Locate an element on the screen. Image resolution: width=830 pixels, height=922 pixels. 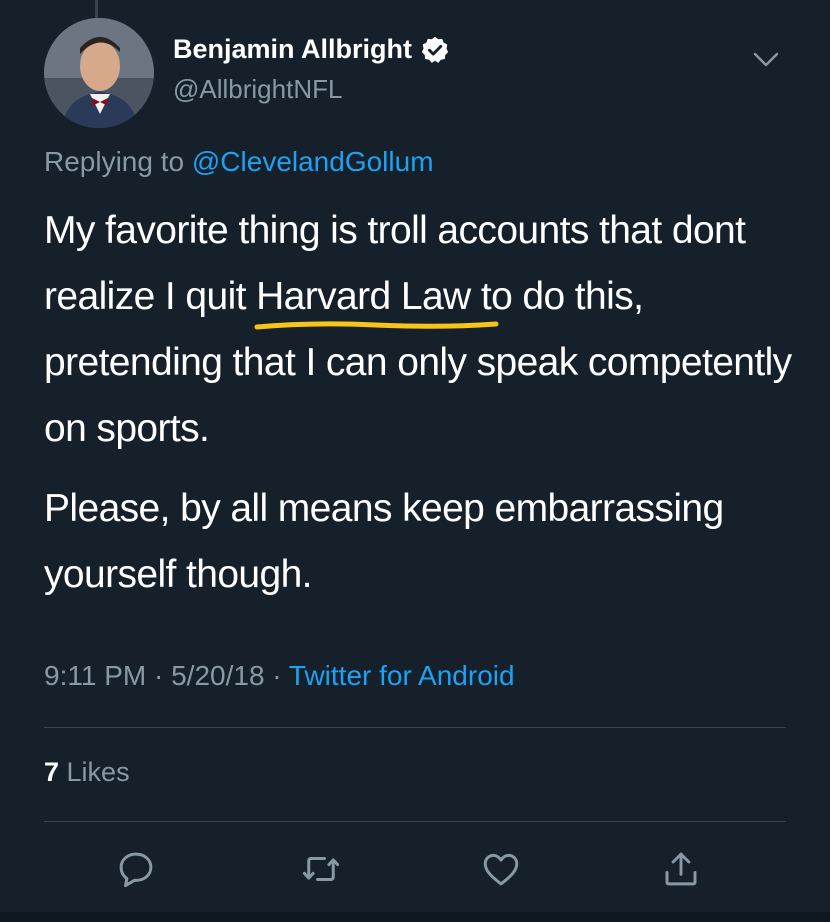
chevron-down-icon is located at coordinates (766, 59).